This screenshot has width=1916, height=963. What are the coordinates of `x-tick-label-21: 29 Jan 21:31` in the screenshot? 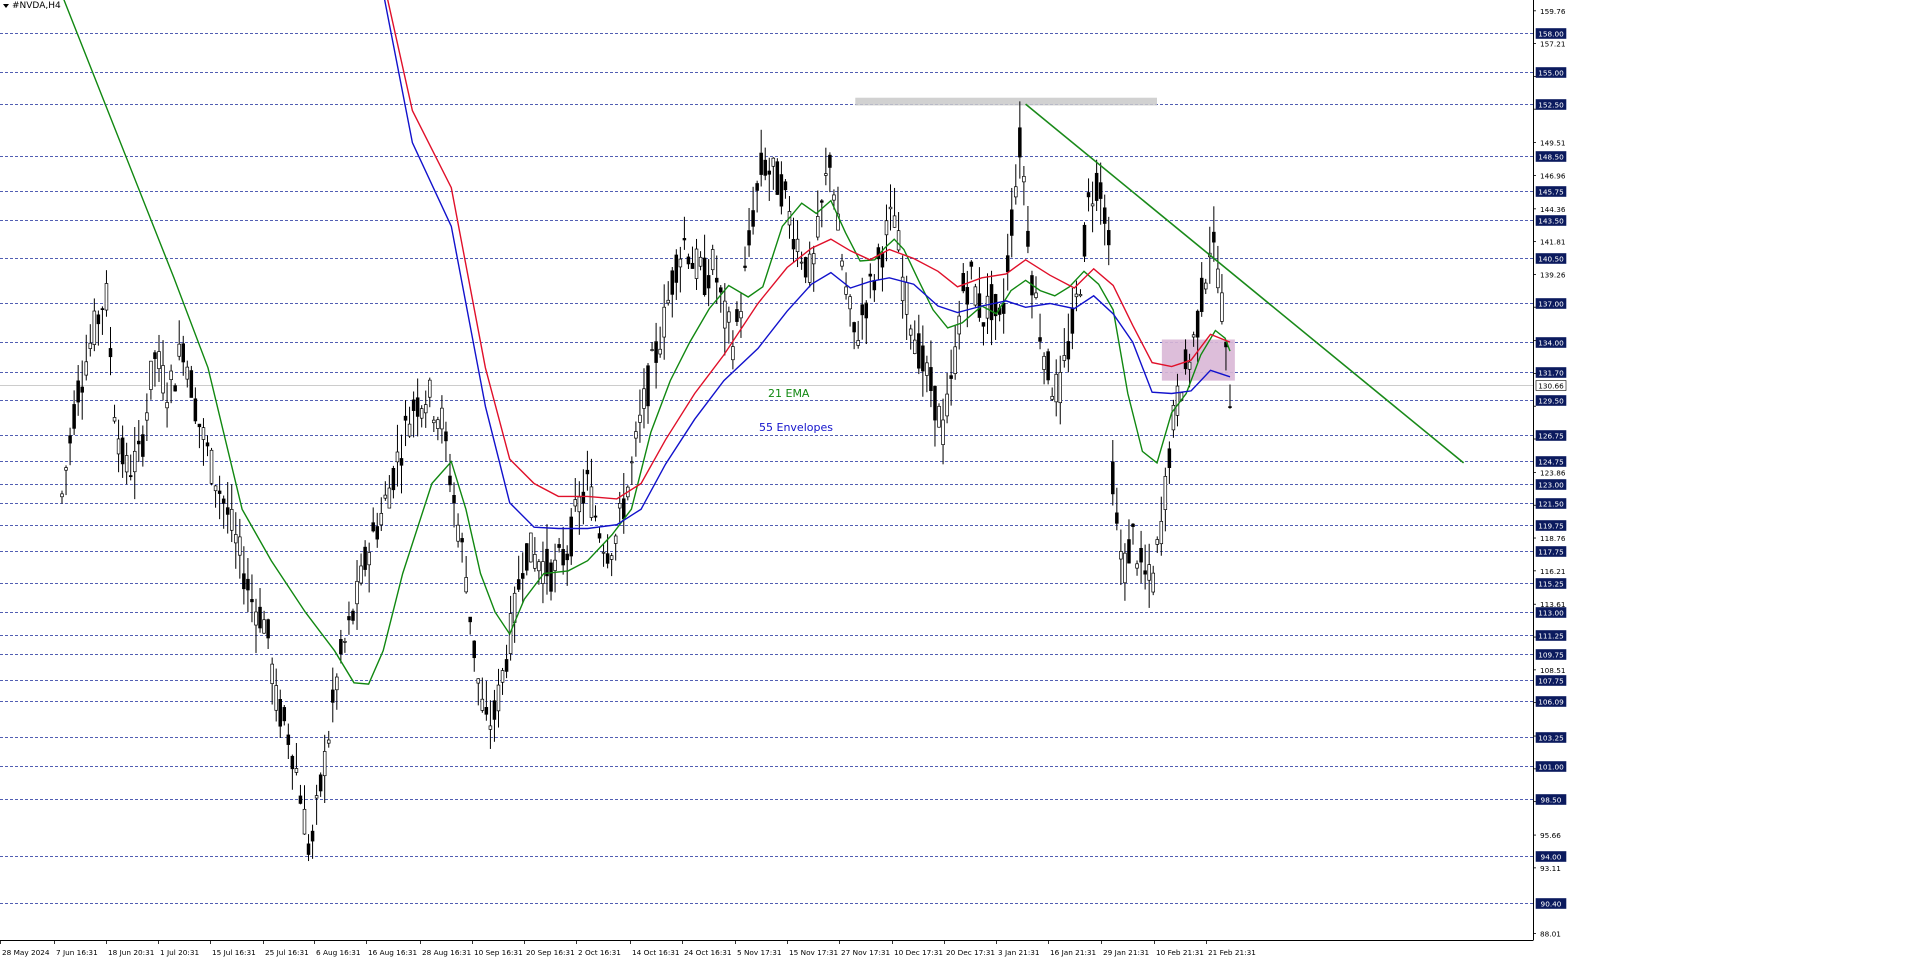 It's located at (1126, 952).